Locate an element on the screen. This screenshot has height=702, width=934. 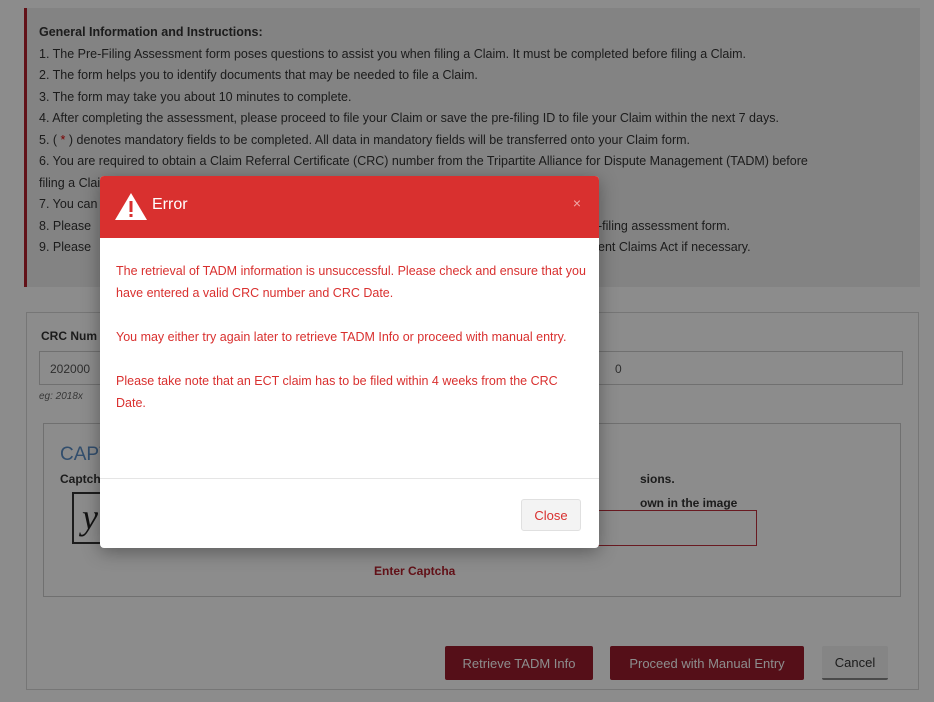
modal-close-button: Close is located at coordinates (551, 515).